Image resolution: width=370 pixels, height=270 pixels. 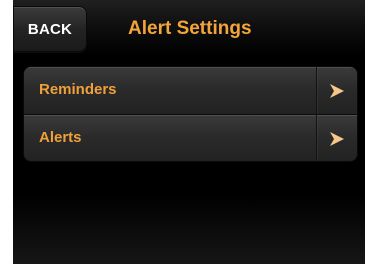 I want to click on page-title: Alert Settings, so click(x=190, y=28).